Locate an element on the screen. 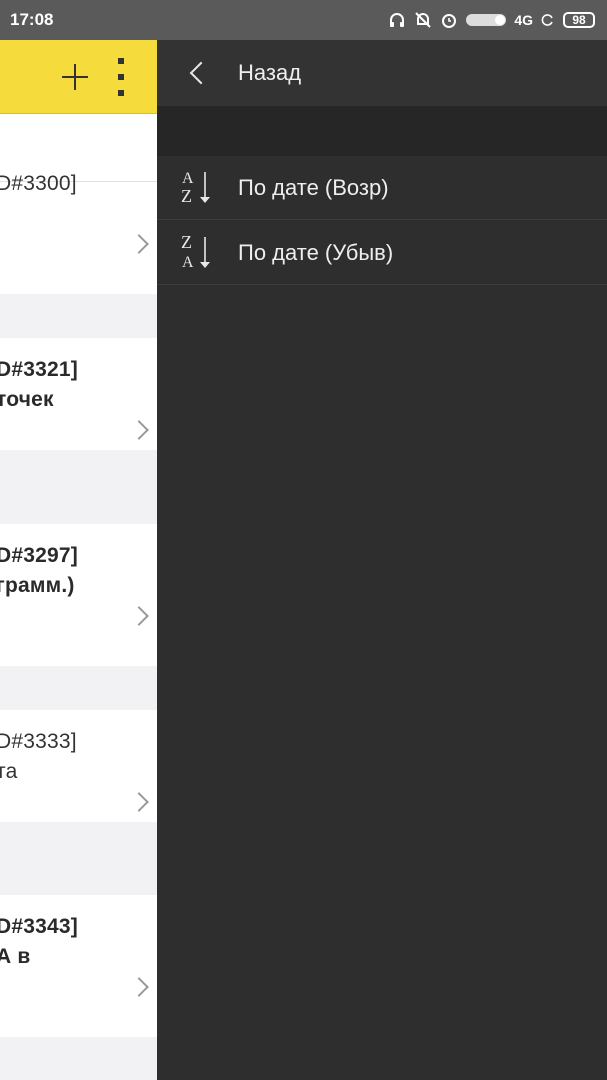 The height and width of the screenshot is (1080, 607). back-chevron-icon is located at coordinates (197, 73).